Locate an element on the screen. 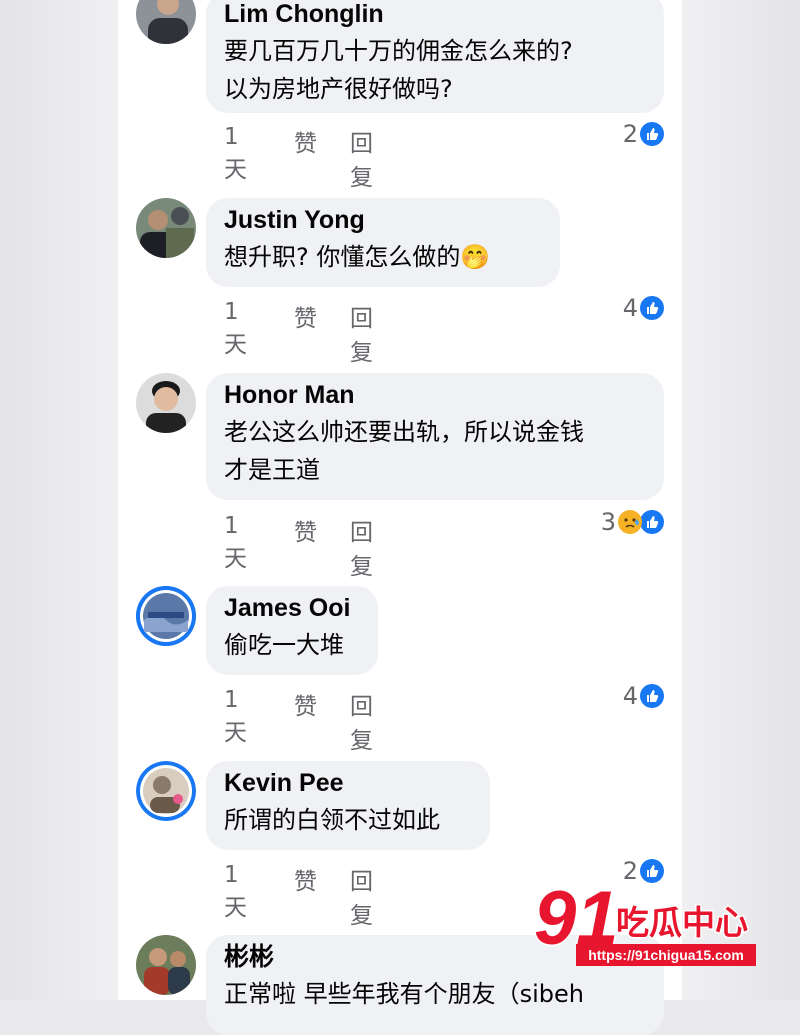 The image size is (800, 1035). reaction-summary: 3 is located at coordinates (632, 522).